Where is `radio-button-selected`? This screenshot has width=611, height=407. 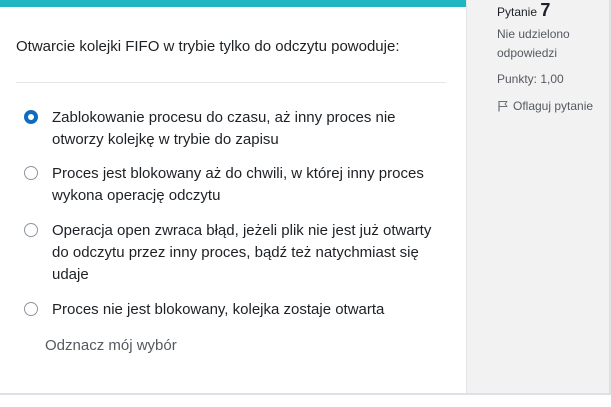 radio-button-selected is located at coordinates (31, 117).